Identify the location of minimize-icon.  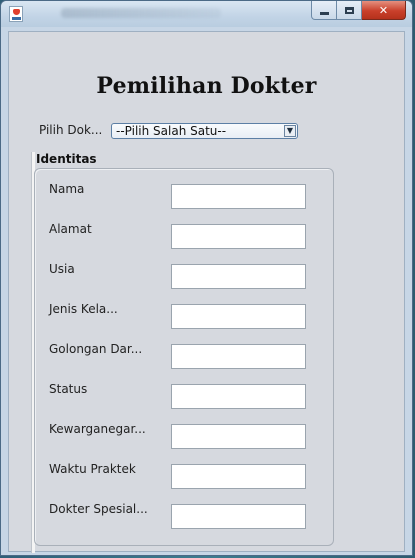
(324, 13).